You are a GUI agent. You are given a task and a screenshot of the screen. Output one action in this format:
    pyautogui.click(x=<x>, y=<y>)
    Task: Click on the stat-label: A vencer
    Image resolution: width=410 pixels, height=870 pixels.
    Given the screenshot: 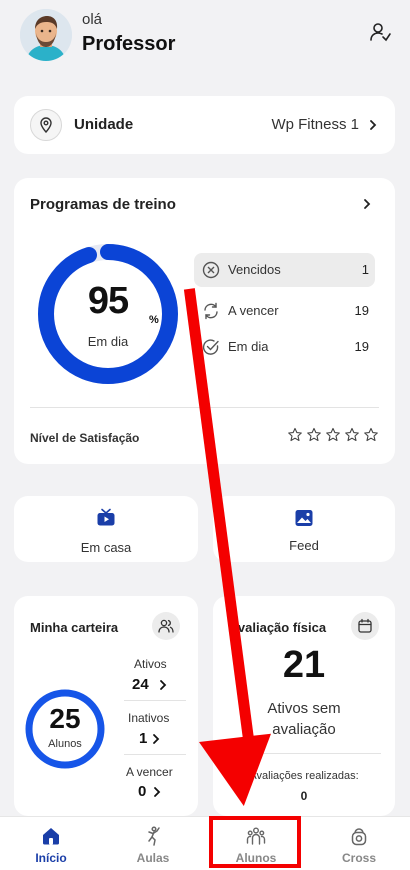 What is the action you would take?
    pyautogui.click(x=253, y=310)
    